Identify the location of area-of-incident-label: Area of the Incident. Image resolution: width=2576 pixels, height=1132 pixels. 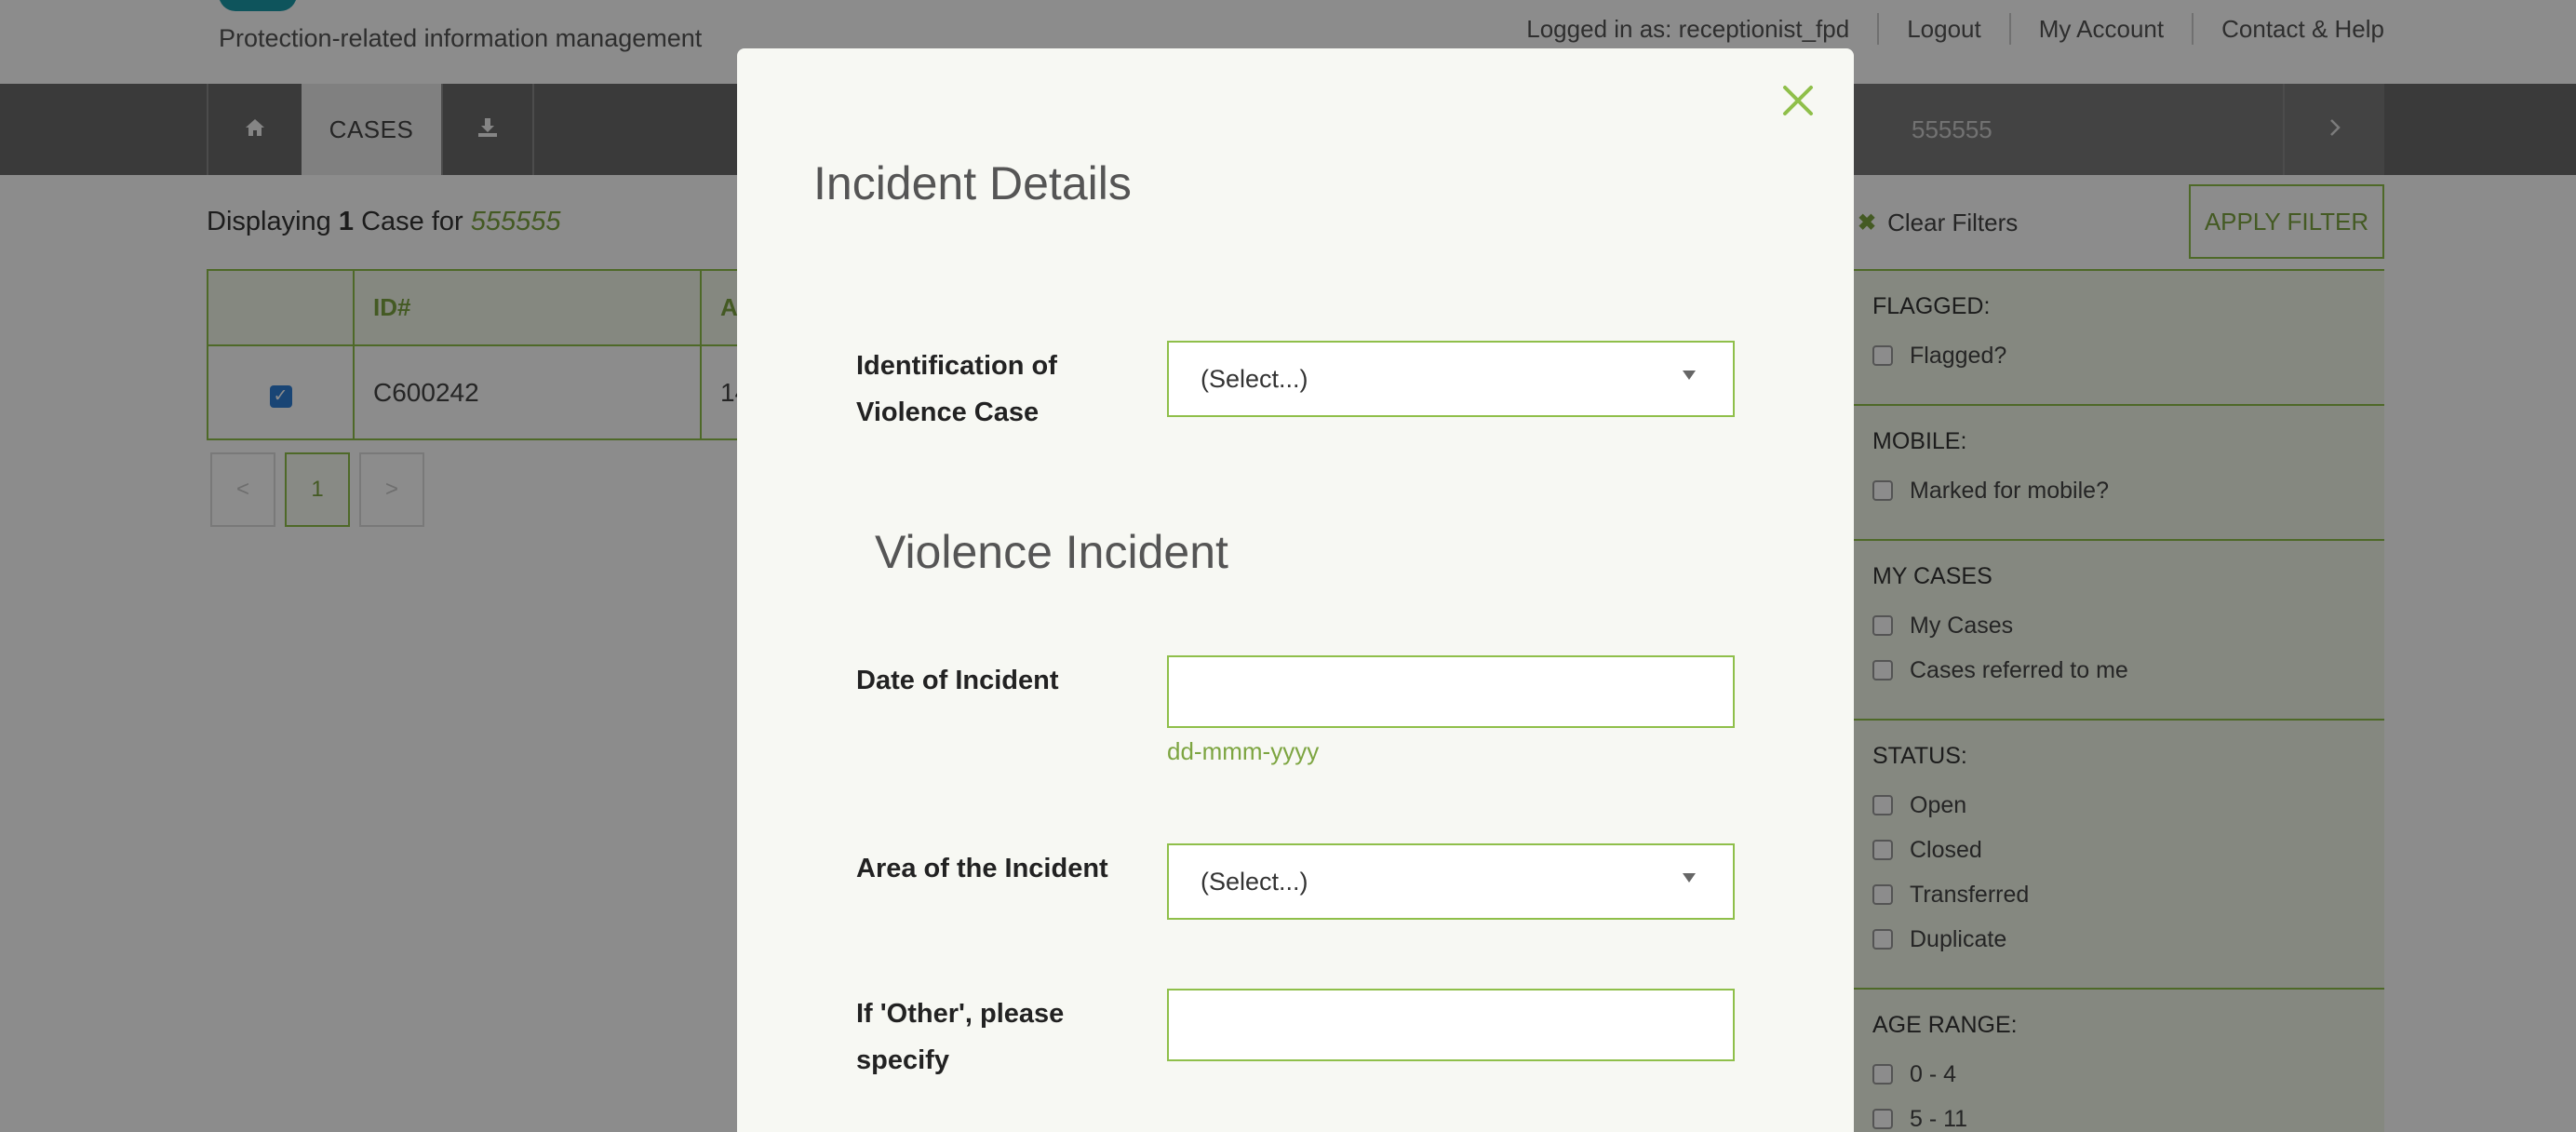
(982, 869).